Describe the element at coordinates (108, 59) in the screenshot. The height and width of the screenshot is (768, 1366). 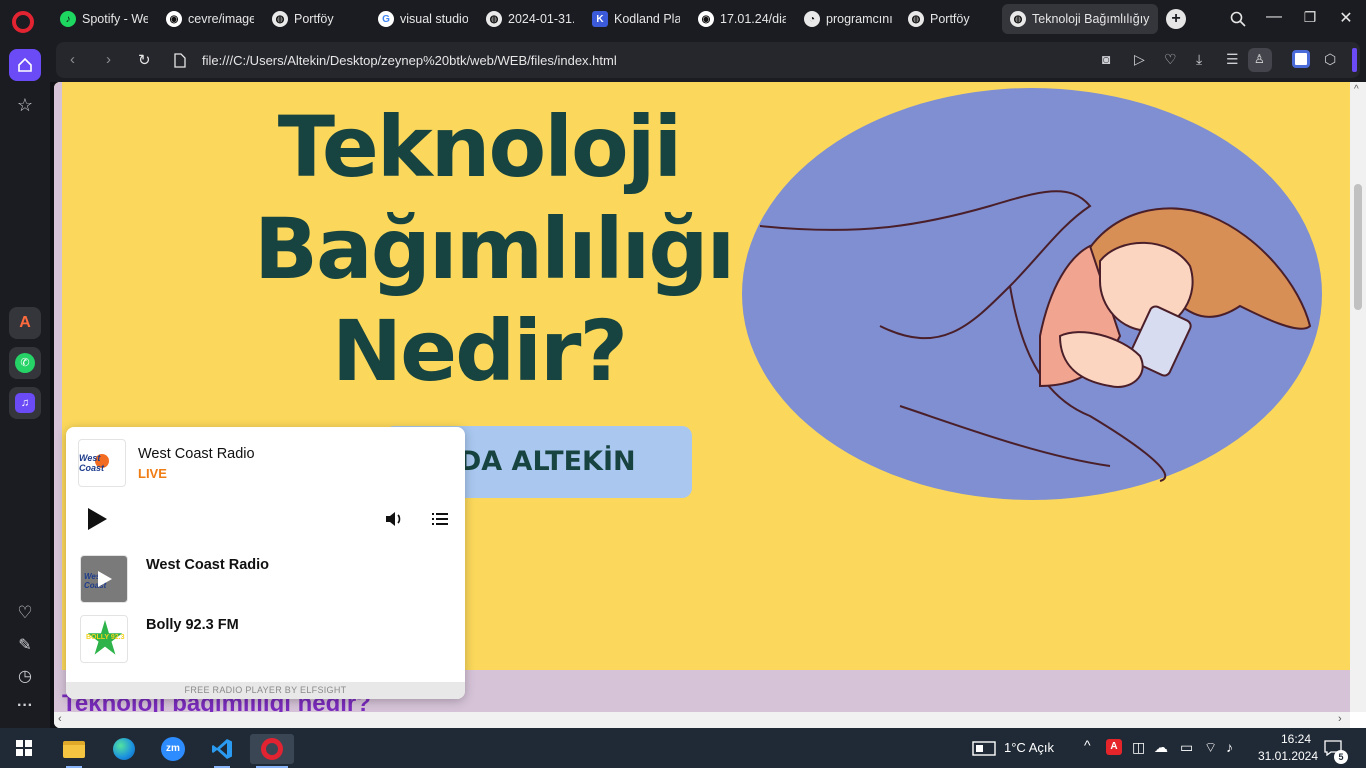
I see `forward-icon: ›` at that location.